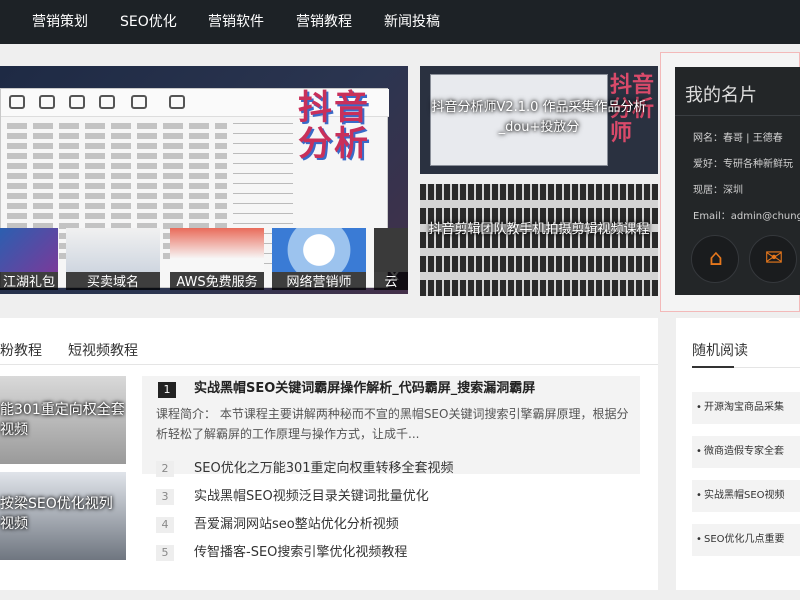 This screenshot has width=800, height=600. Describe the element at coordinates (56, 514) in the screenshot. I see `video-caption: 按梁SEO优化视列视频` at that location.